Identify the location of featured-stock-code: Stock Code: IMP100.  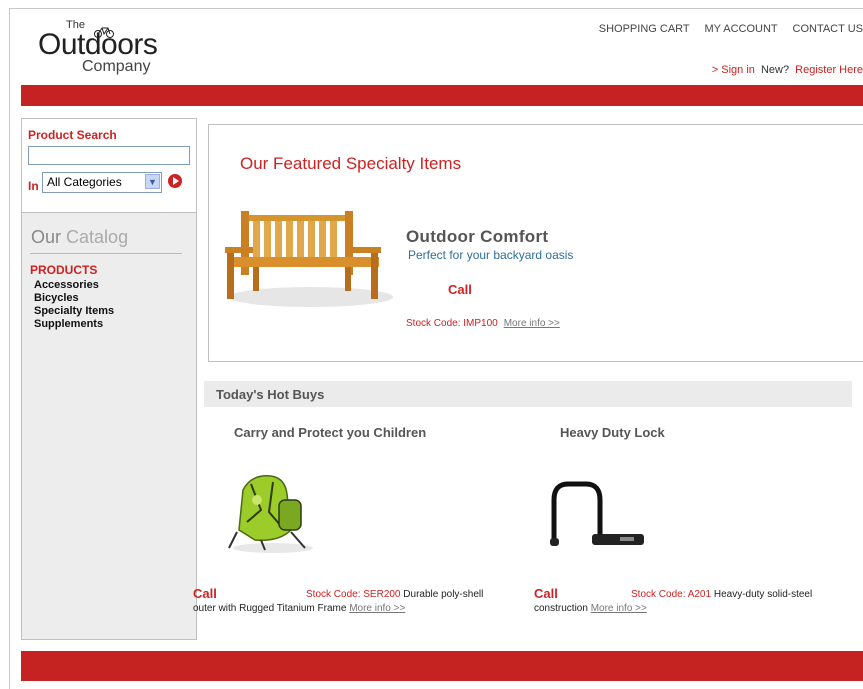
(452, 323).